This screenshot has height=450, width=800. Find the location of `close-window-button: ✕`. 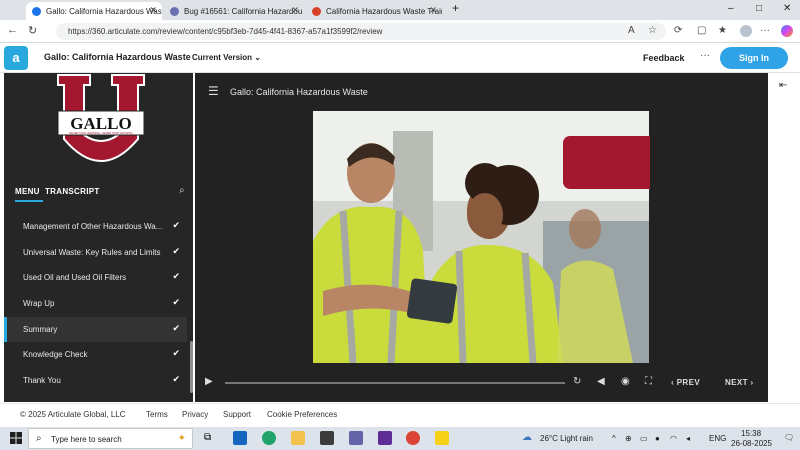

close-window-button: ✕ is located at coordinates (787, 8).